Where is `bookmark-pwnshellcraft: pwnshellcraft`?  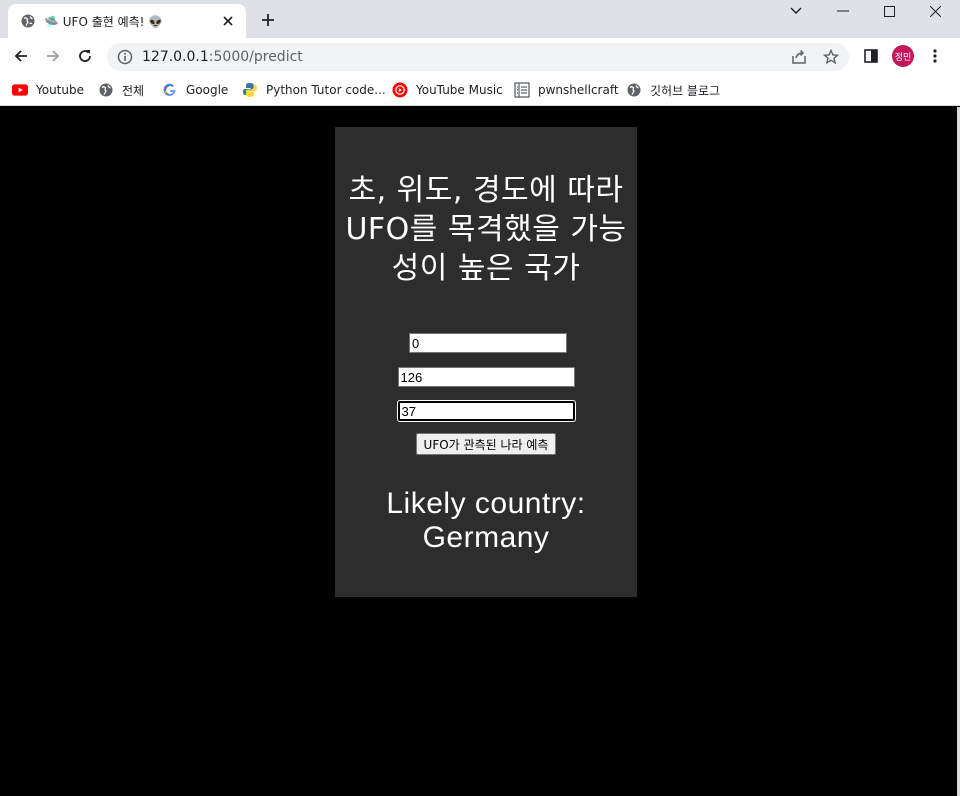
bookmark-pwnshellcraft: pwnshellcraft is located at coordinates (566, 90).